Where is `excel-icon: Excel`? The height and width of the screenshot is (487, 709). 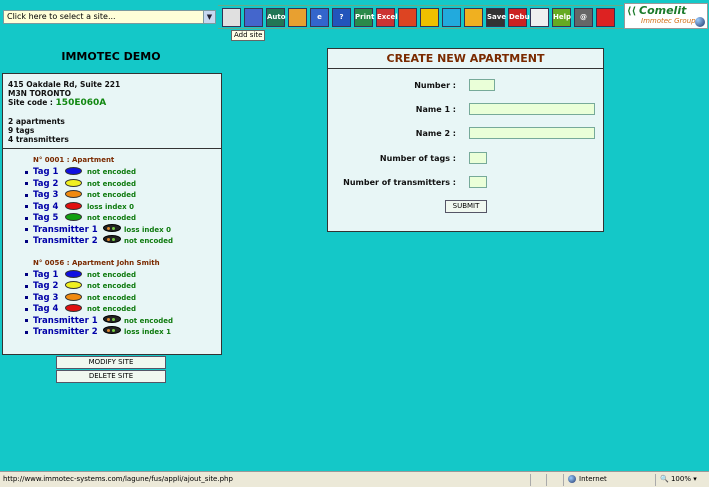 excel-icon: Excel is located at coordinates (387, 17).